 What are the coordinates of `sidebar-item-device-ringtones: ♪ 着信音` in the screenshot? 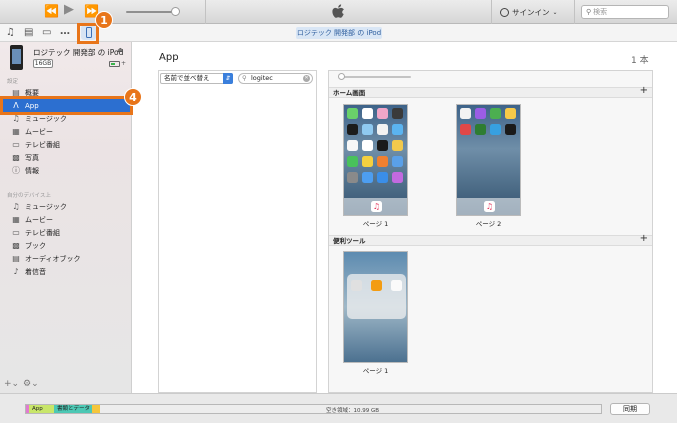 It's located at (66, 271).